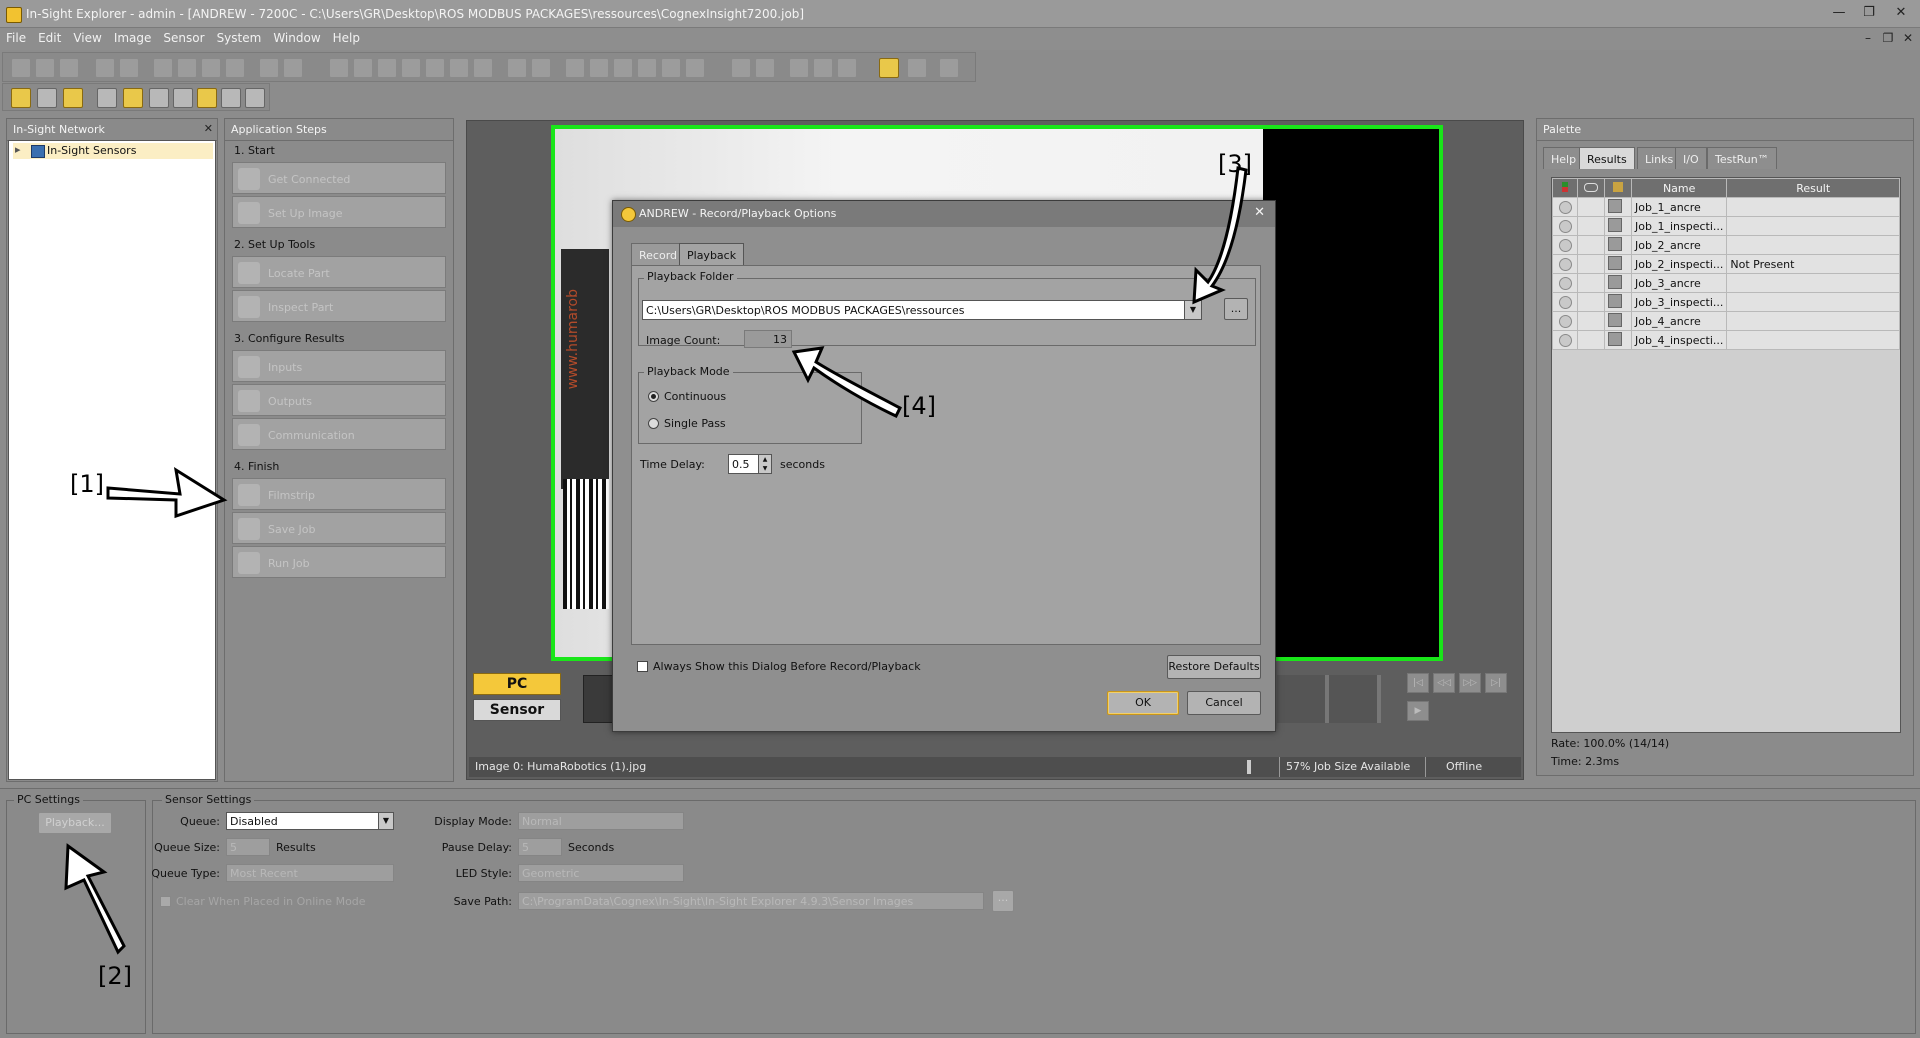 Image resolution: width=1920 pixels, height=1038 pixels. Describe the element at coordinates (87, 484) in the screenshot. I see `annotation-label-1: [1]` at that location.